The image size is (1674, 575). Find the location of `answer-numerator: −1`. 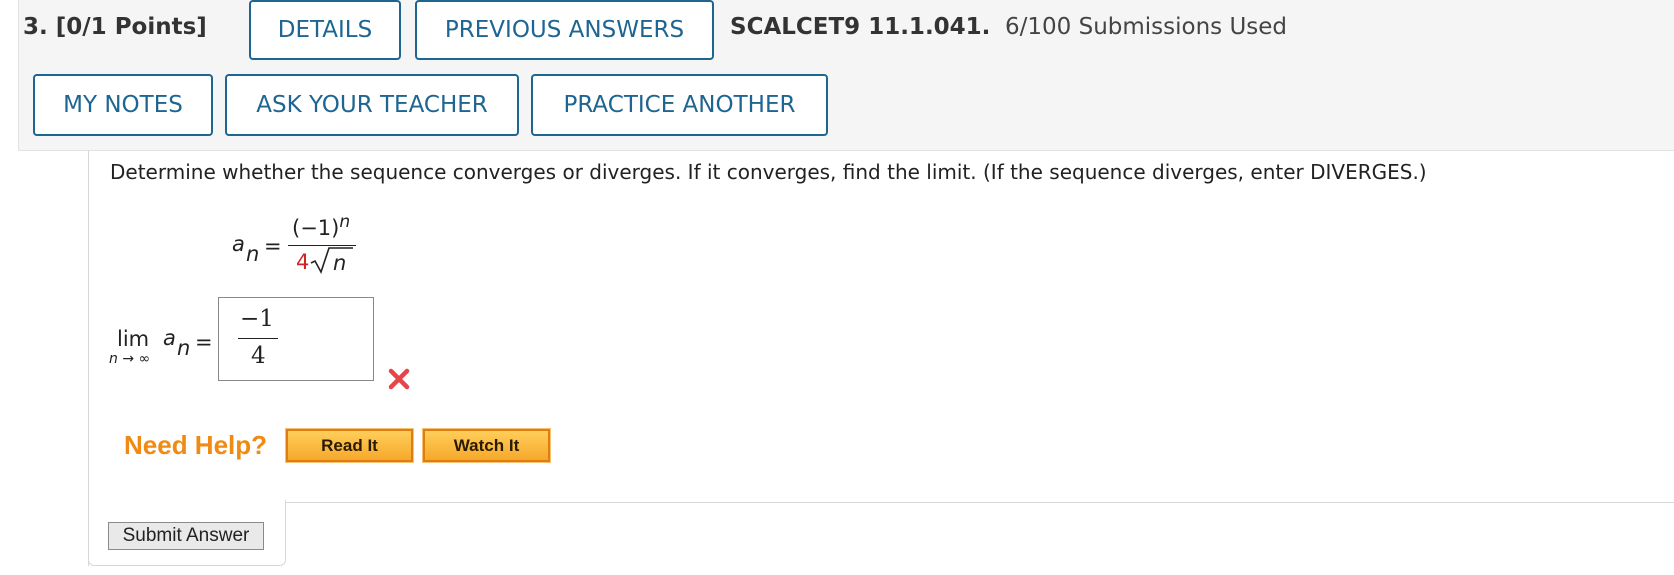

answer-numerator: −1 is located at coordinates (257, 319).